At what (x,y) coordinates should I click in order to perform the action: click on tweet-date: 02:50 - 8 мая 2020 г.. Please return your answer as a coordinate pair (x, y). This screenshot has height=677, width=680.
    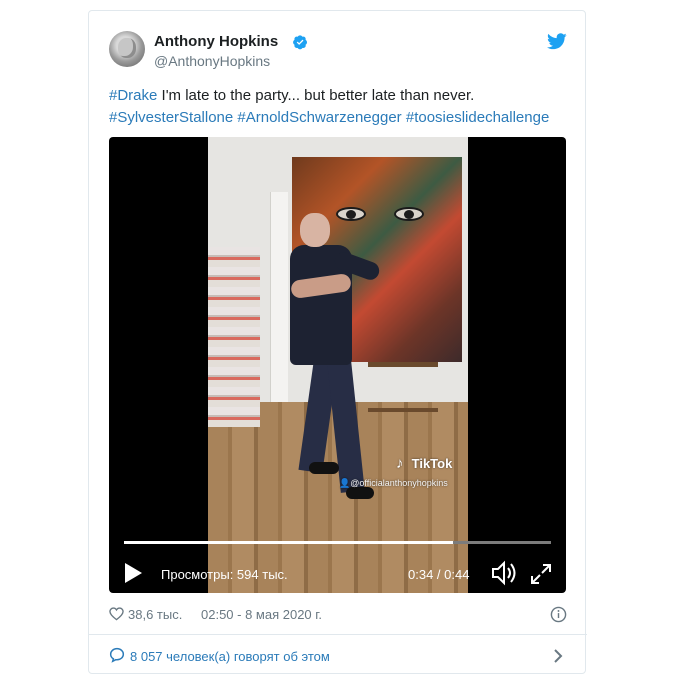
    Looking at the image, I should click on (261, 614).